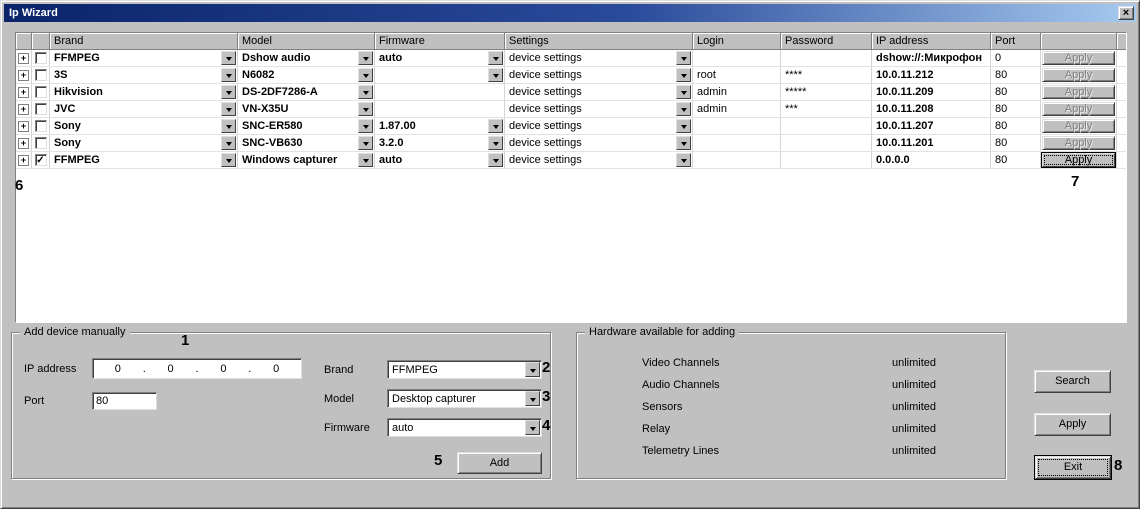 This screenshot has width=1140, height=509. Describe the element at coordinates (499, 463) in the screenshot. I see `add-button: Add` at that location.